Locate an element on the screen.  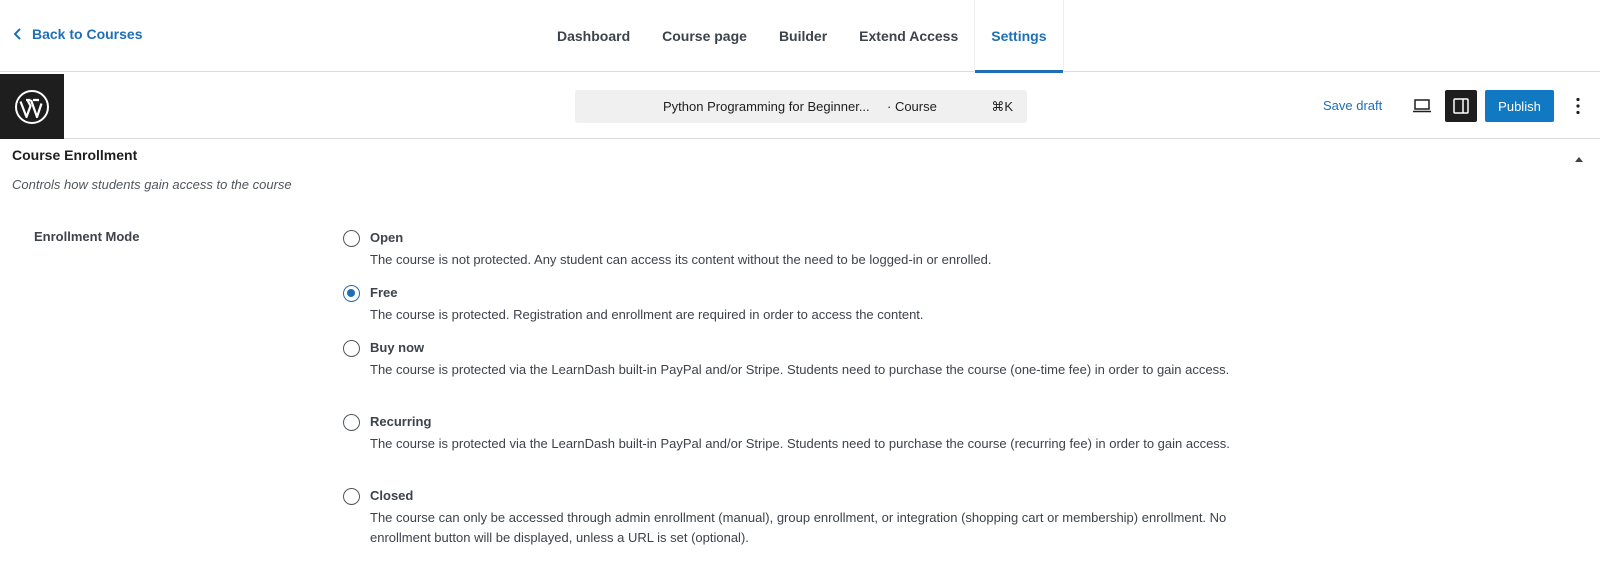
tab-dashboard: Dashboard is located at coordinates (593, 36).